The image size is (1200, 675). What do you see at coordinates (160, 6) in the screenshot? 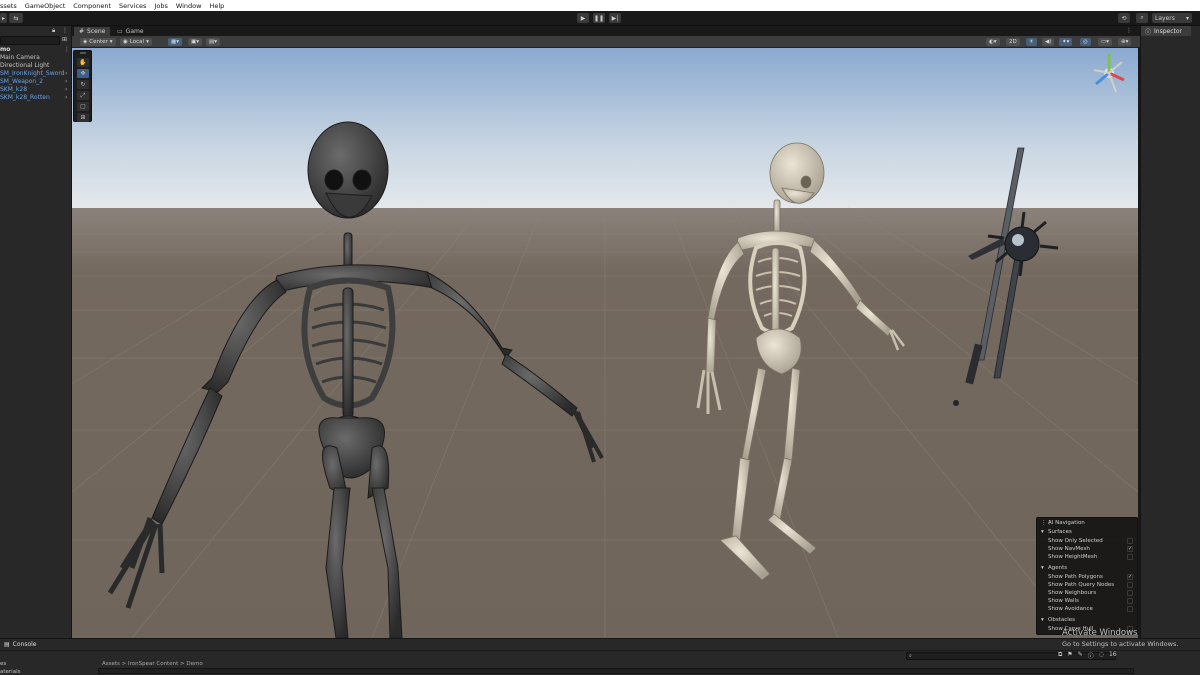
I see `menu-jobs: Jobs` at bounding box center [160, 6].